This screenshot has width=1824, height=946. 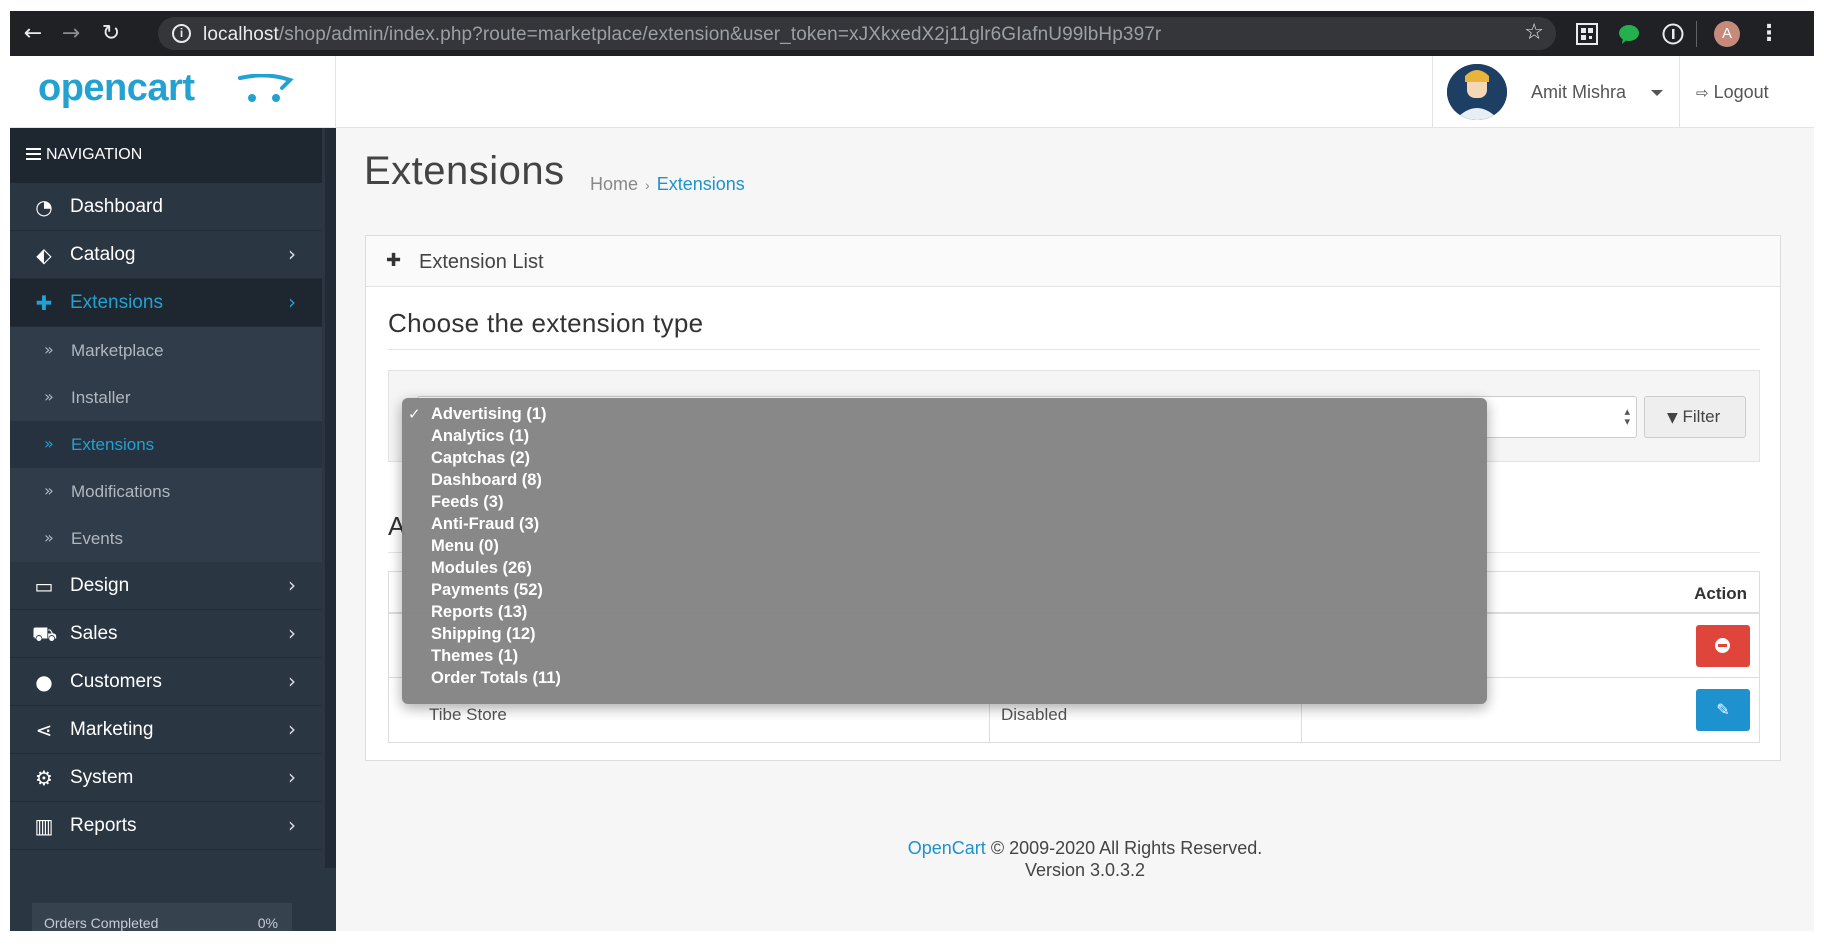 What do you see at coordinates (166, 350) in the screenshot?
I see `sidebar-subitem-marketplace: » Marketplace` at bounding box center [166, 350].